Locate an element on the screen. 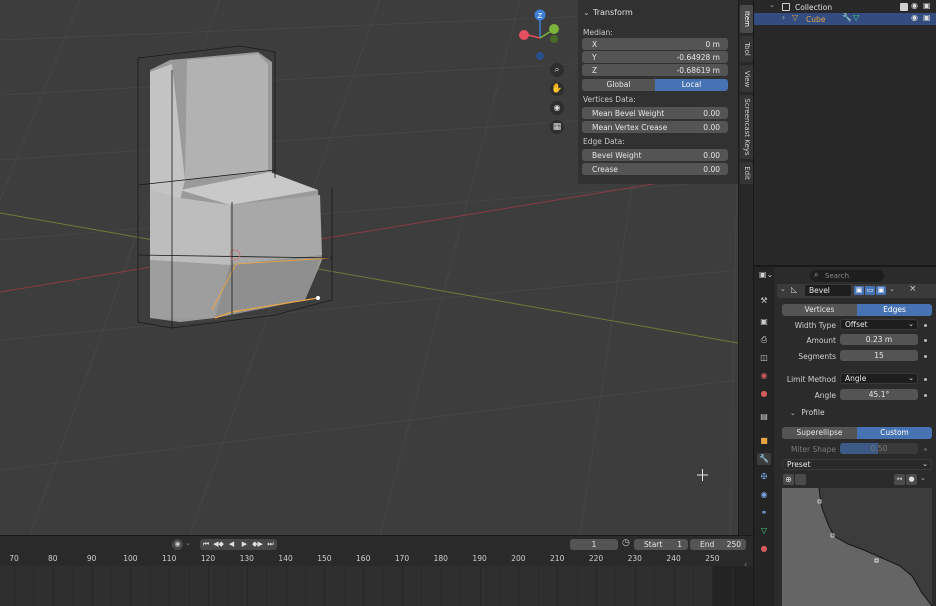  collection-tab-icon: ▤ is located at coordinates (764, 417).